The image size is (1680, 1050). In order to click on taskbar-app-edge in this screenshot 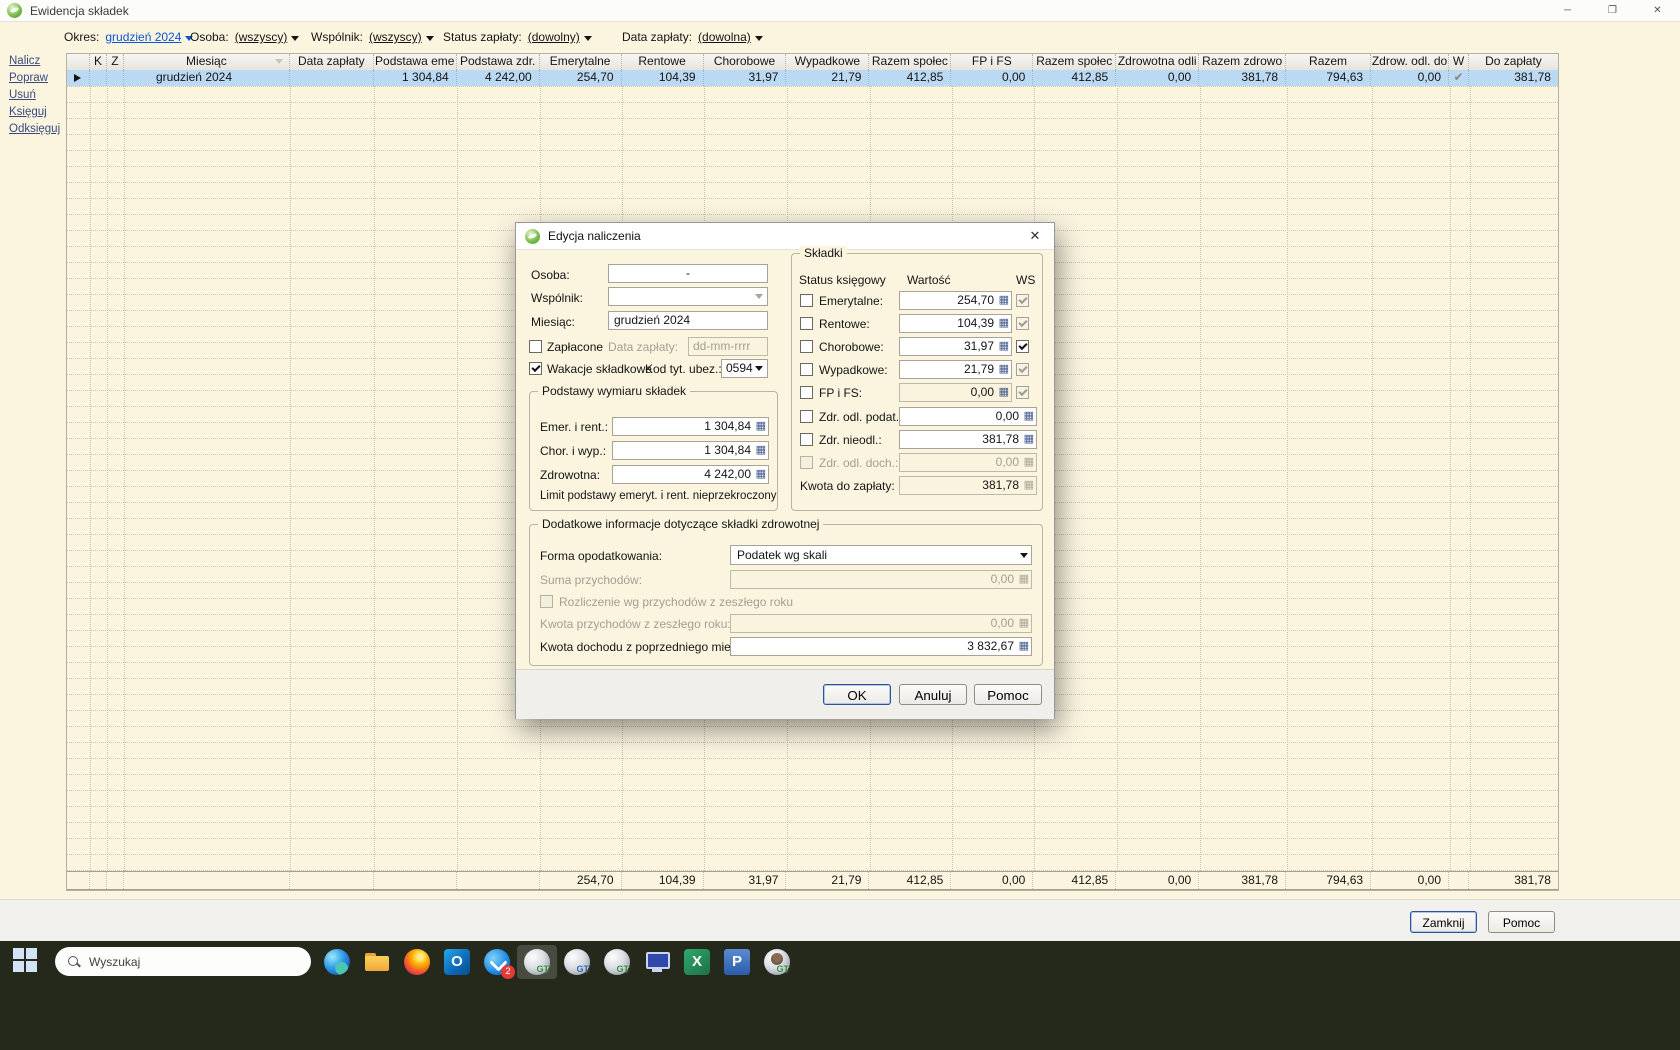, I will do `click(337, 962)`.